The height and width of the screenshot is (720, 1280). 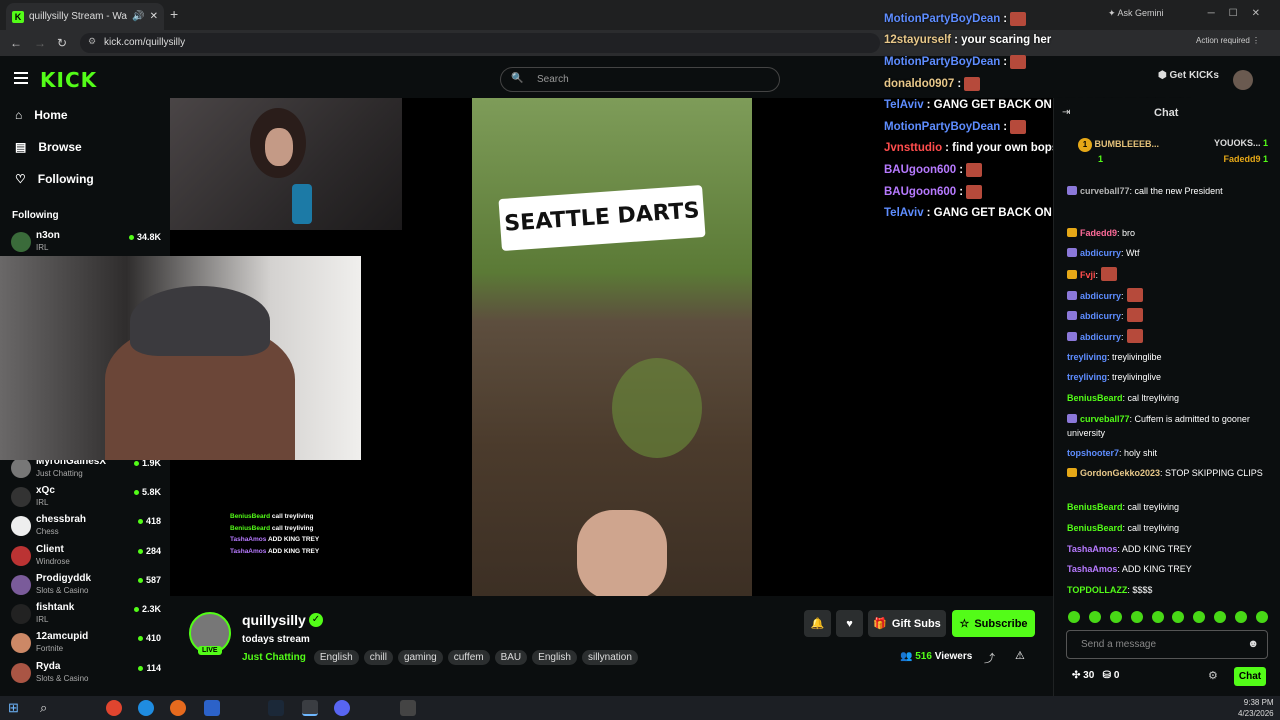 What do you see at coordinates (1250, 676) in the screenshot?
I see `send-chat-button: Chat` at bounding box center [1250, 676].